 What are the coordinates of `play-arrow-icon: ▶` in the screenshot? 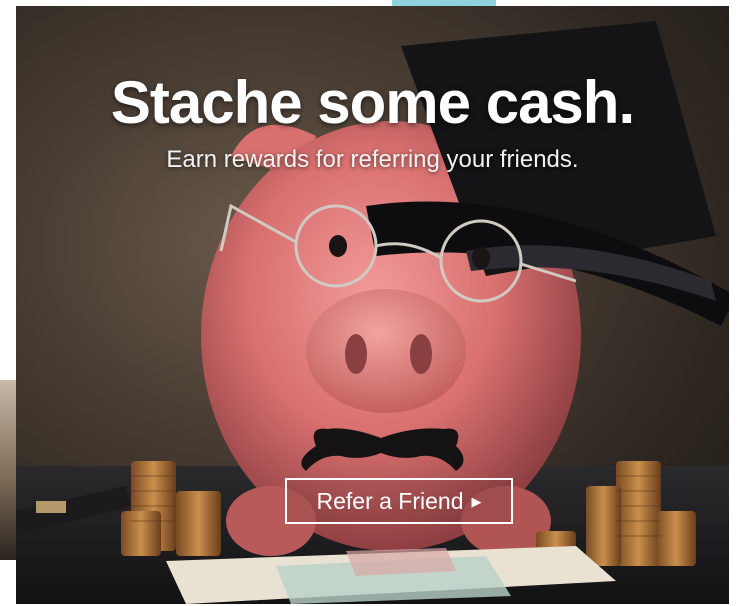 It's located at (476, 501).